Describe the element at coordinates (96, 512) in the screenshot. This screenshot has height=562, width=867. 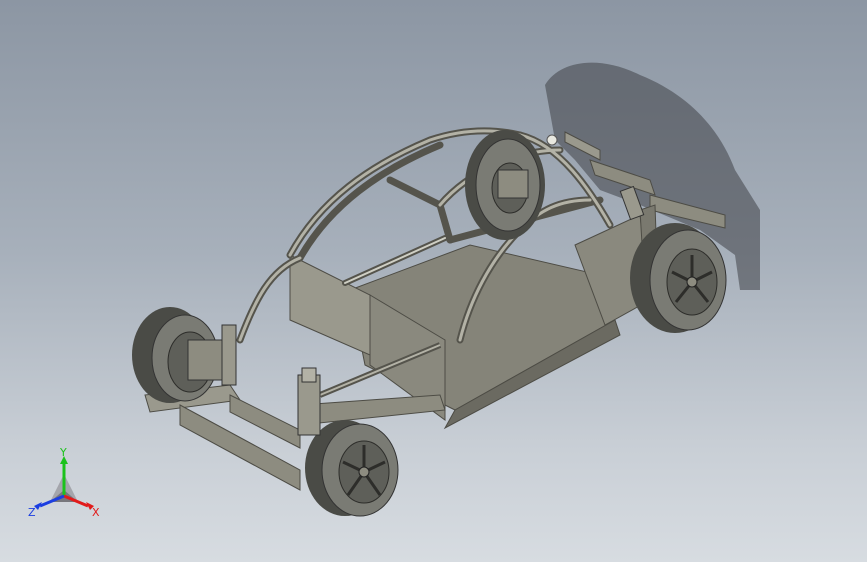
I see `x-axis-label: X` at that location.